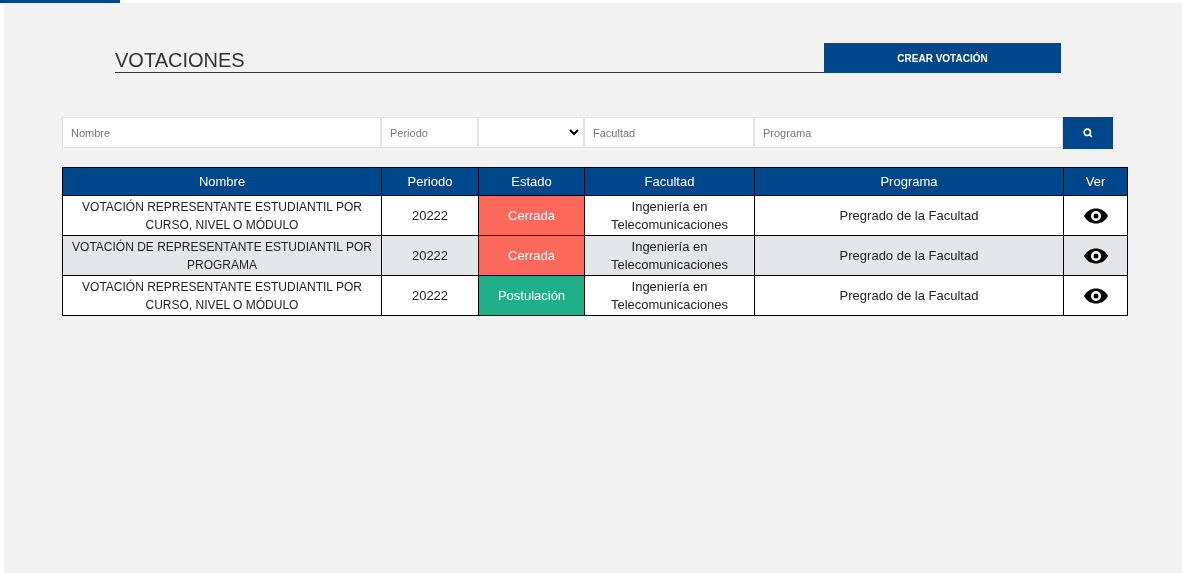 Image resolution: width=1182 pixels, height=573 pixels. What do you see at coordinates (221, 132) in the screenshot?
I see `name-field: Nombre` at bounding box center [221, 132].